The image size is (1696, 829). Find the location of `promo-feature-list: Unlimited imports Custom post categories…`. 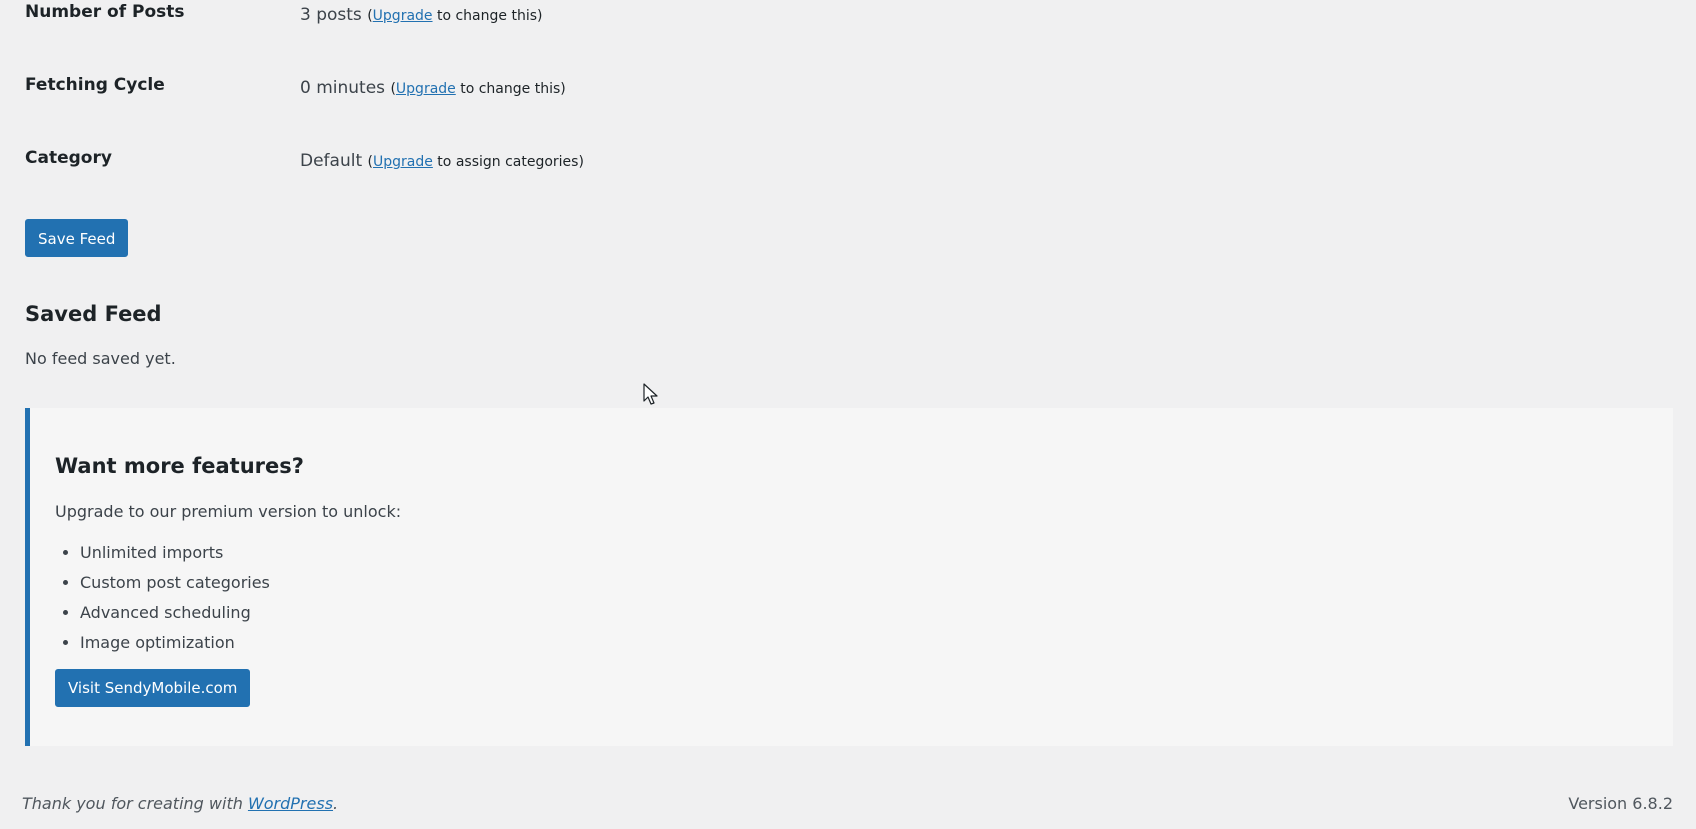

promo-feature-list: Unlimited imports Custom post categories… is located at coordinates (162, 598).